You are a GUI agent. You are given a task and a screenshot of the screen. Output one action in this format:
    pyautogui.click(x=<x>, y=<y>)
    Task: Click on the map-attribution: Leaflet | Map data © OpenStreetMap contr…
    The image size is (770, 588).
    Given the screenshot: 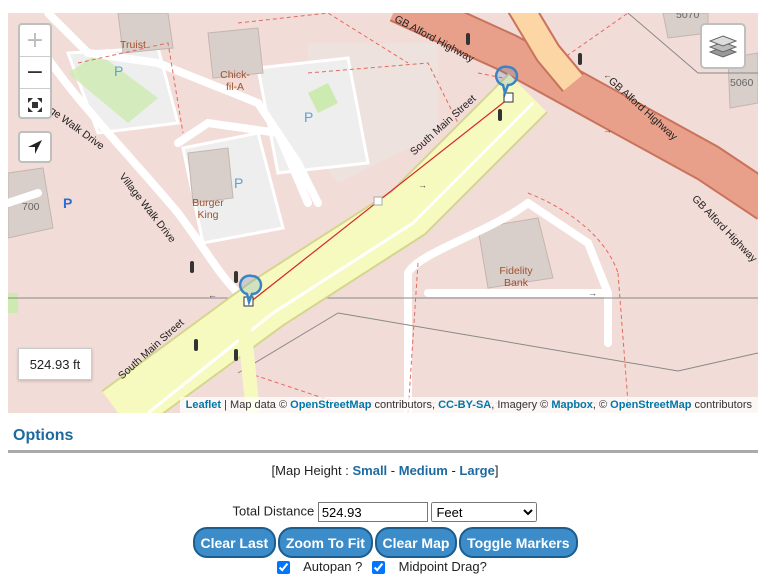 What is the action you would take?
    pyautogui.click(x=468, y=405)
    